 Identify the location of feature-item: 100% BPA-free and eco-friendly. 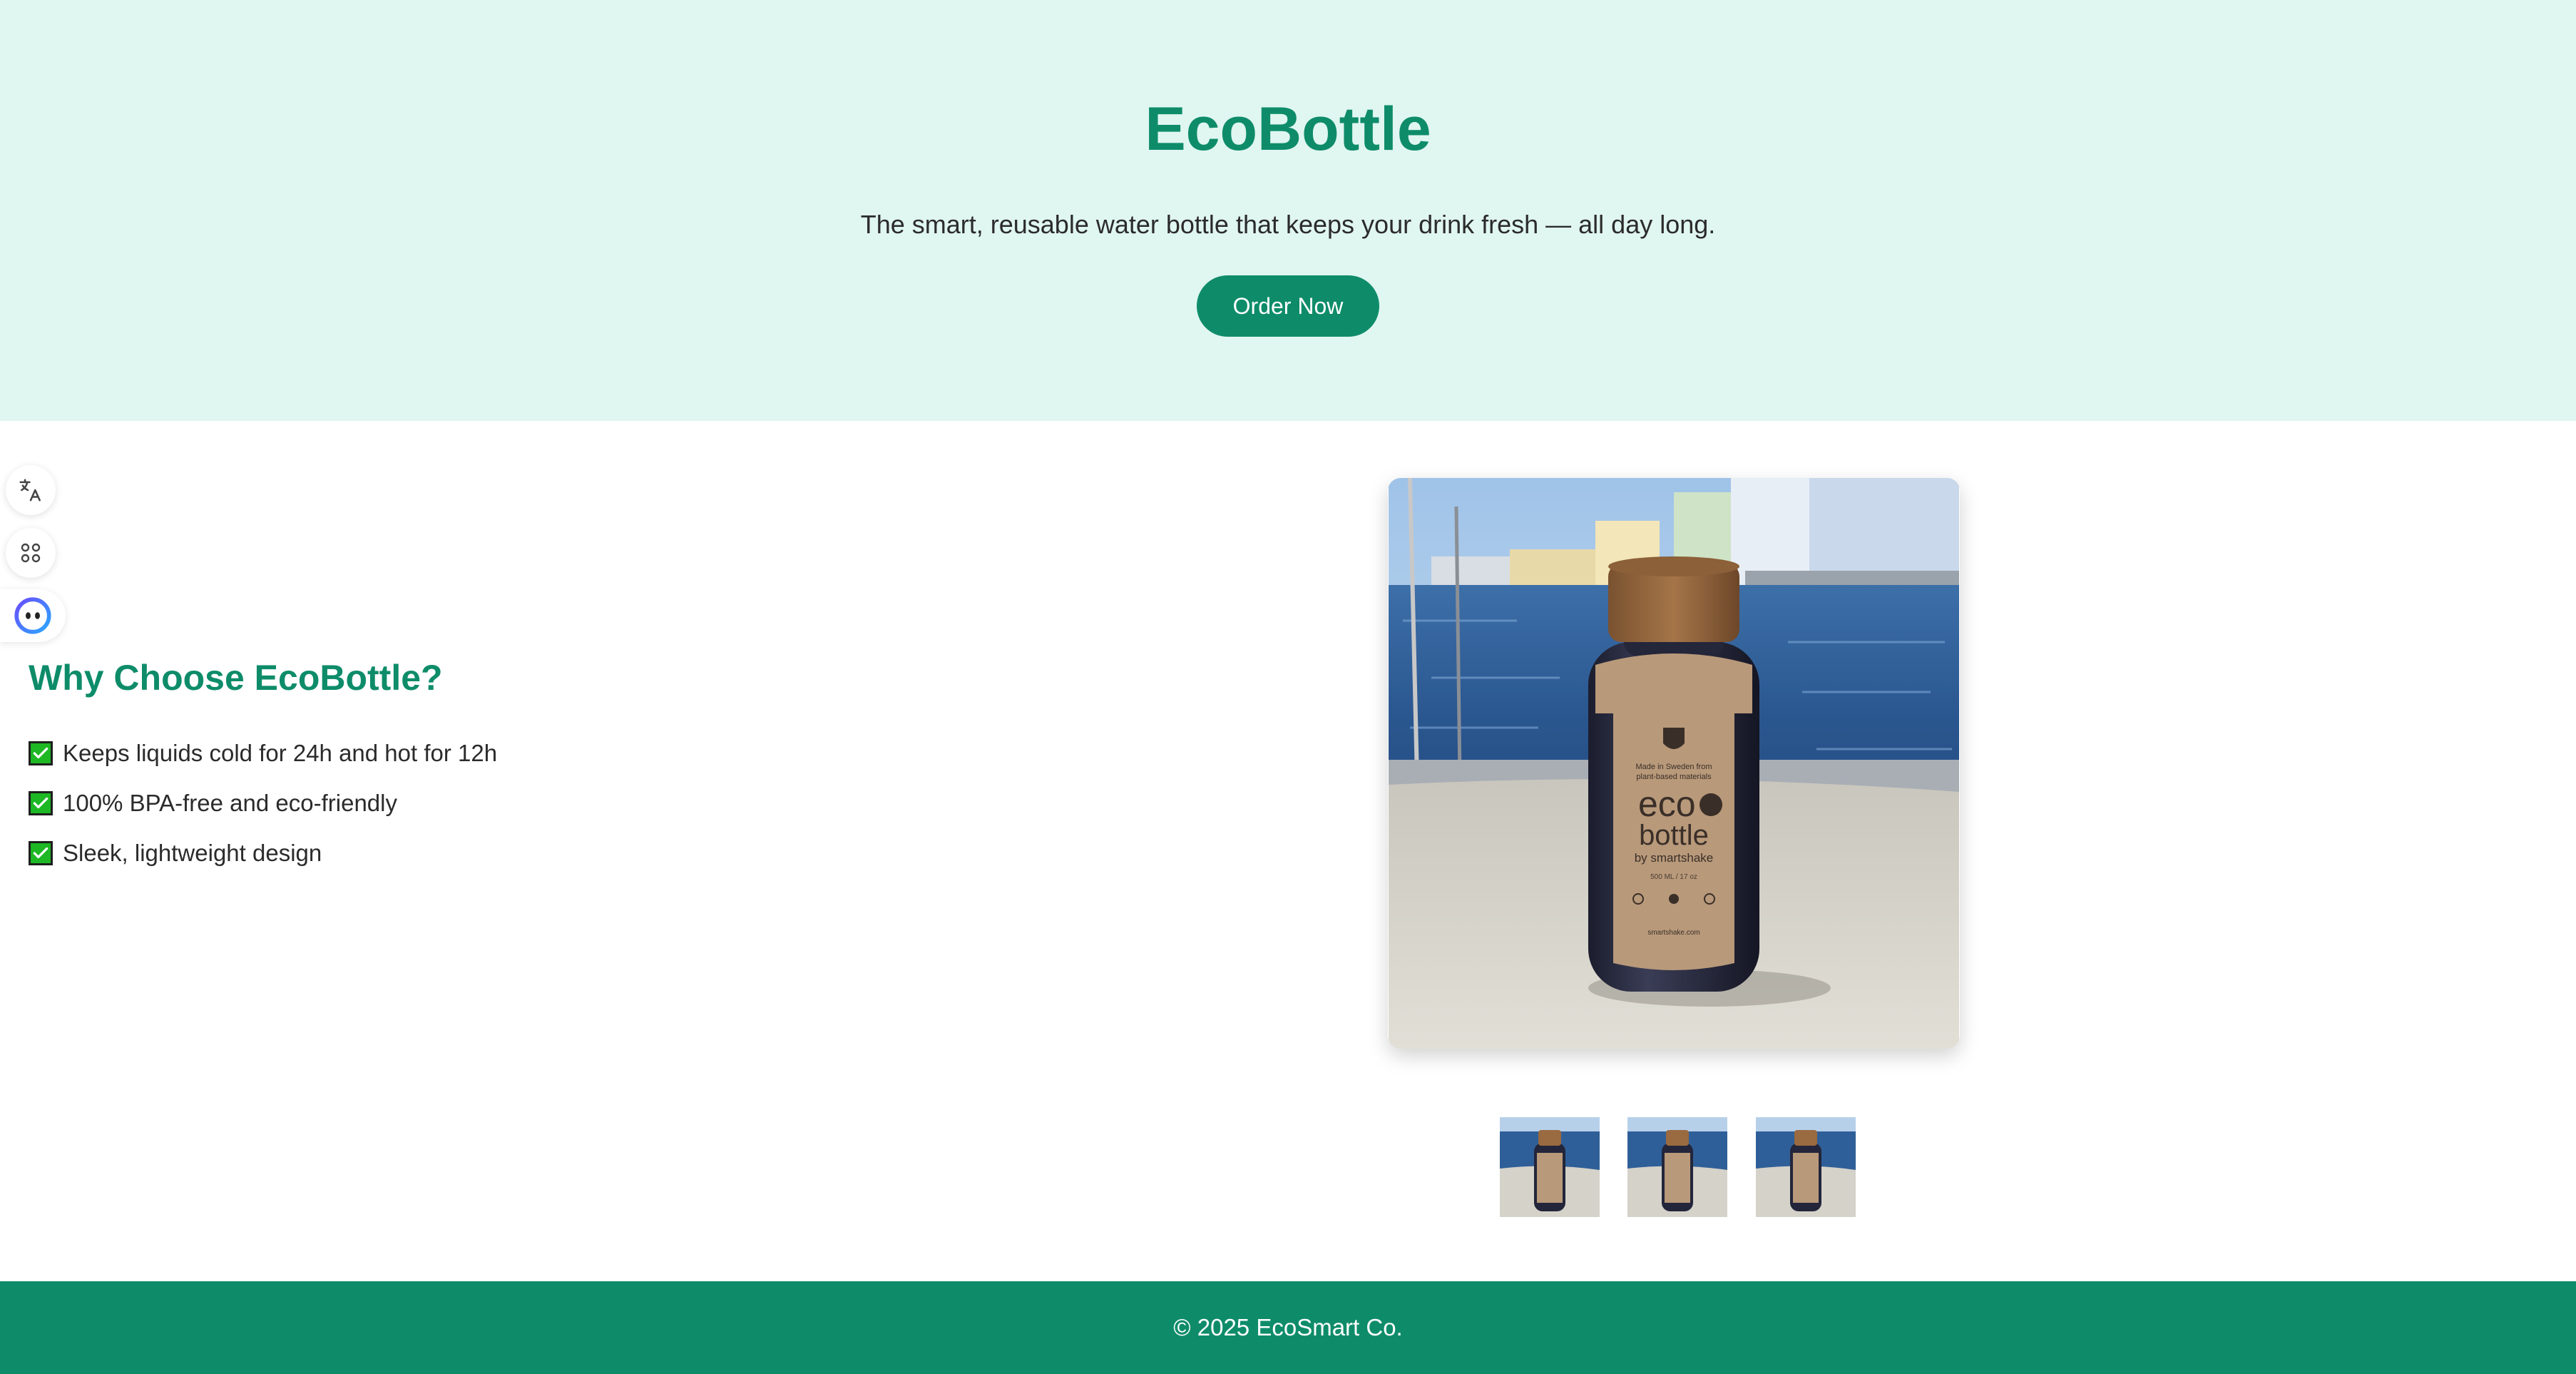
(213, 803).